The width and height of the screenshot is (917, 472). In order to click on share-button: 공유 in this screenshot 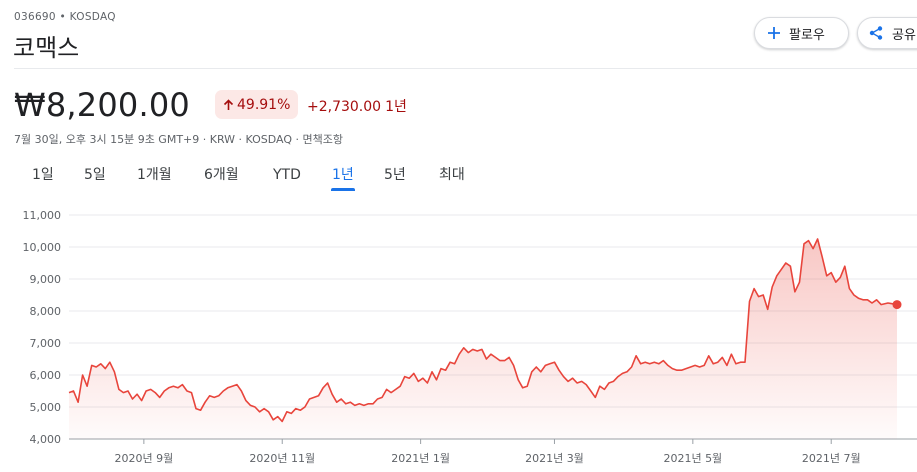, I will do `click(887, 33)`.